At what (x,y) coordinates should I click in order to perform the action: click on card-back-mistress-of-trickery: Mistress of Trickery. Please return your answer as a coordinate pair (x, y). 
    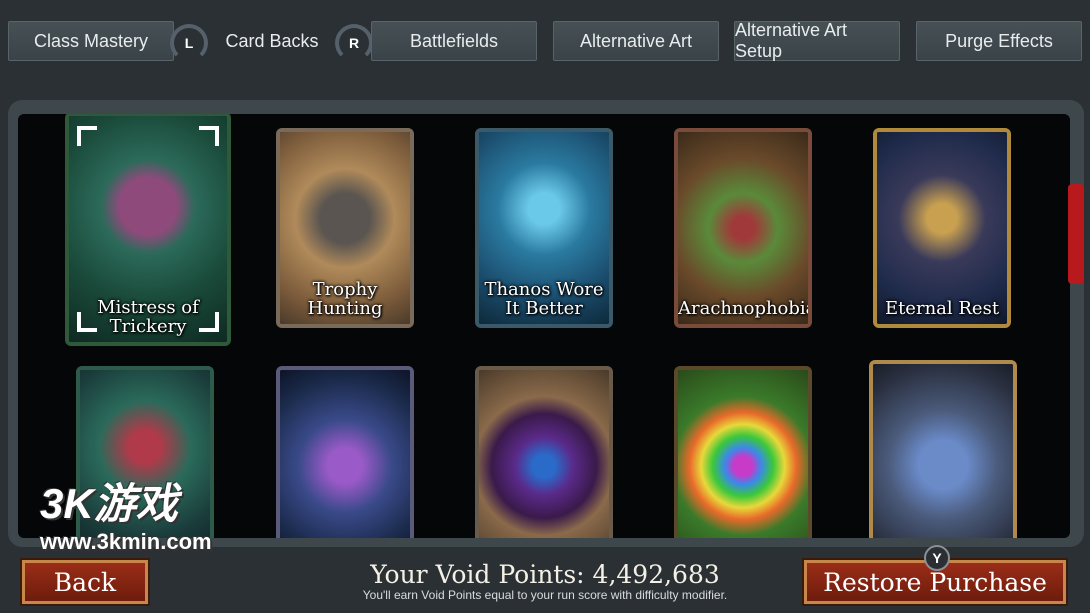
    Looking at the image, I should click on (148, 230).